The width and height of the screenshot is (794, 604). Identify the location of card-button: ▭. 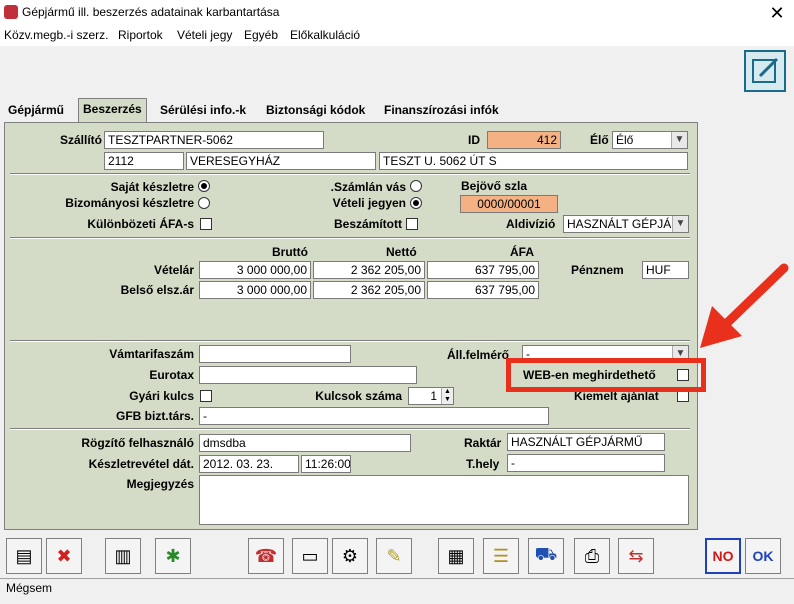
(310, 556).